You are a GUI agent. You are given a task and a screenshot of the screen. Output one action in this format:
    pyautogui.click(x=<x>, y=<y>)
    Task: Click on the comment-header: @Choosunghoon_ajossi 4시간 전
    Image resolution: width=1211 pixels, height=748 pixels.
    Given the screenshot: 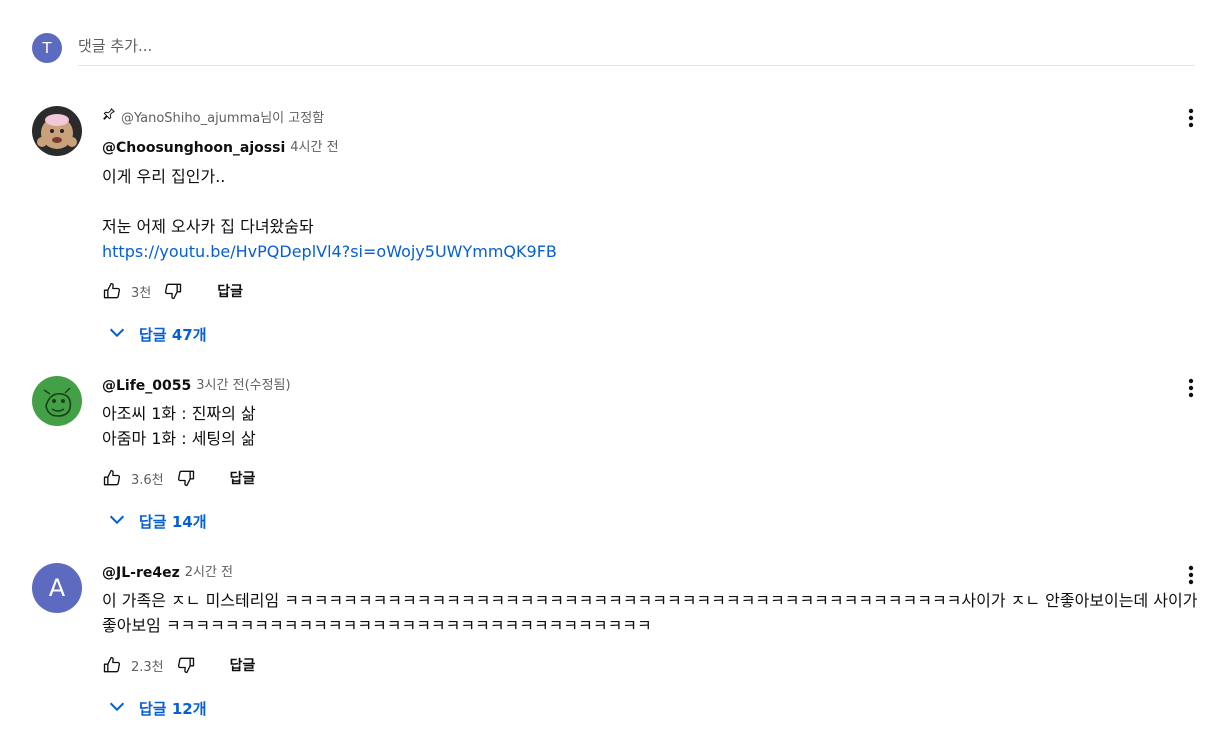 What is the action you would take?
    pyautogui.click(x=652, y=148)
    